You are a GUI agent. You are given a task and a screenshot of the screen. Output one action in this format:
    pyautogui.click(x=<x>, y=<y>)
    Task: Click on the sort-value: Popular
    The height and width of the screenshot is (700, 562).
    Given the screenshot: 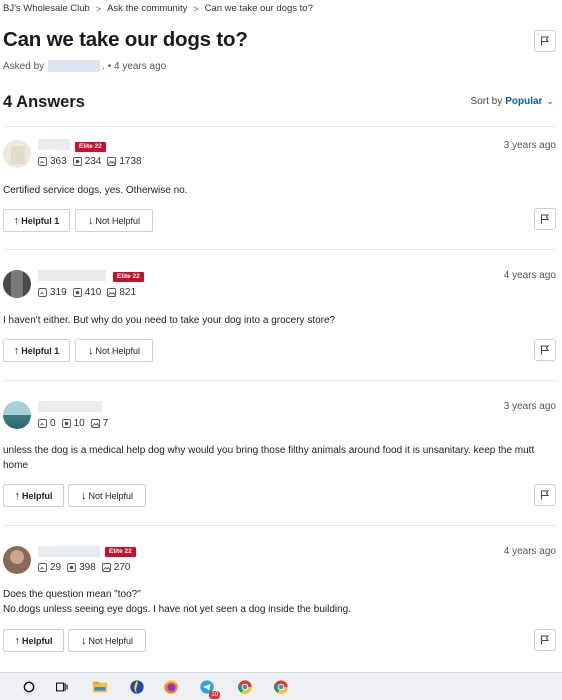 What is the action you would take?
    pyautogui.click(x=524, y=101)
    